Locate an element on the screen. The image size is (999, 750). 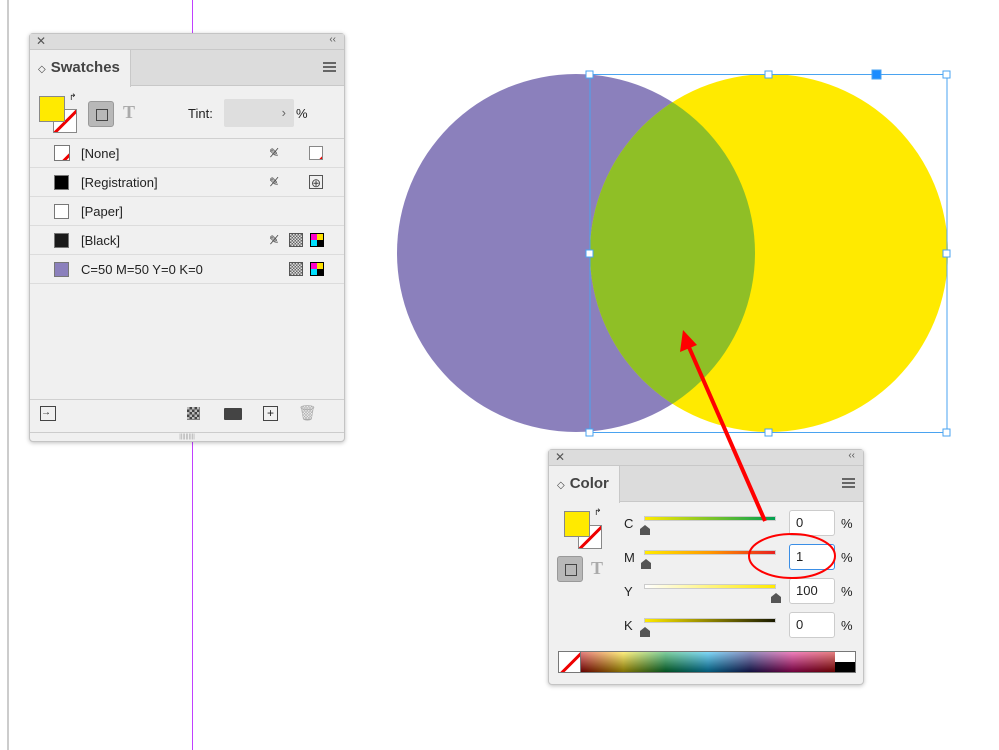
input-m: 1 is located at coordinates (812, 557).